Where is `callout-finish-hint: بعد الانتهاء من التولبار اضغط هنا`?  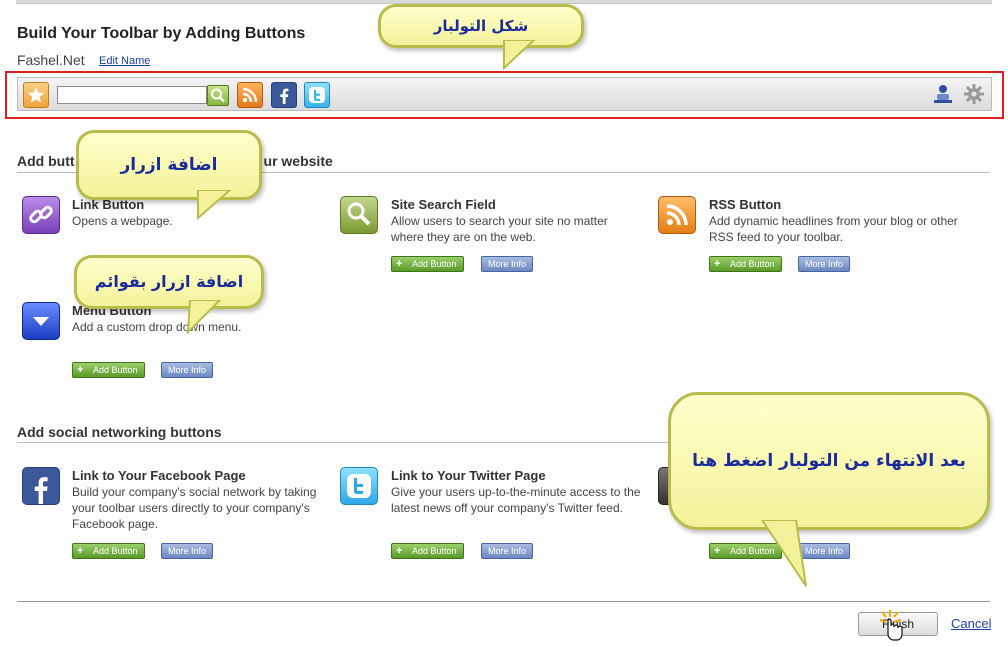
callout-finish-hint: بعد الانتهاء من التولبار اضغط هنا is located at coordinates (829, 461).